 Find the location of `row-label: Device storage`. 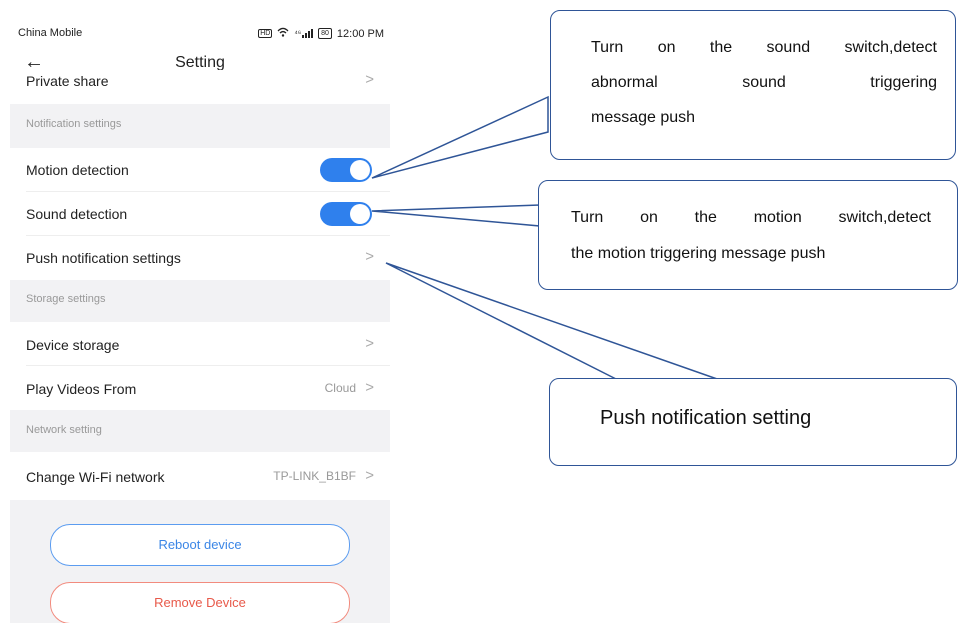

row-label: Device storage is located at coordinates (73, 345).